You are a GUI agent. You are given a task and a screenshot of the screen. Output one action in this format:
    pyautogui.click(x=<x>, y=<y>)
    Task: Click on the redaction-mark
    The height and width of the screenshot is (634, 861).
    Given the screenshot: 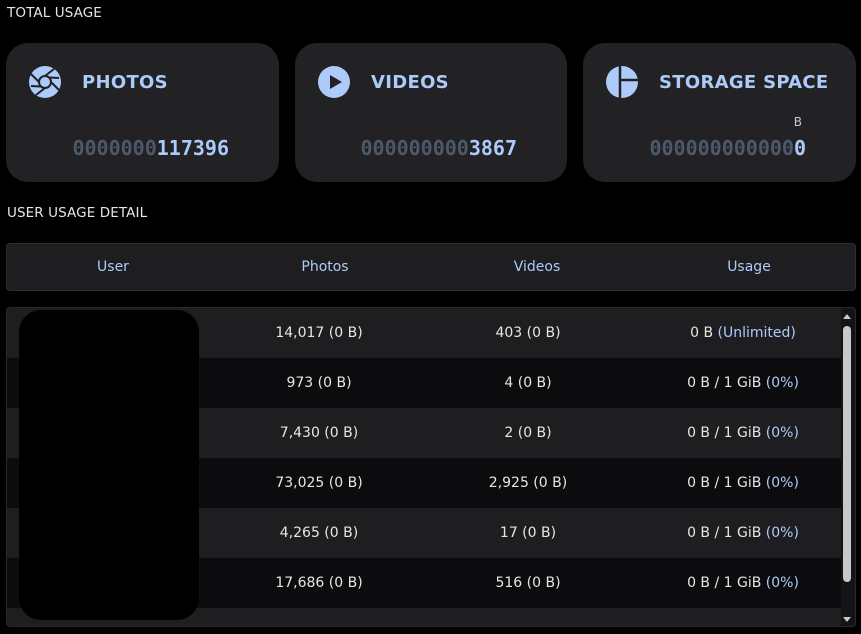 What is the action you would take?
    pyautogui.click(x=109, y=465)
    